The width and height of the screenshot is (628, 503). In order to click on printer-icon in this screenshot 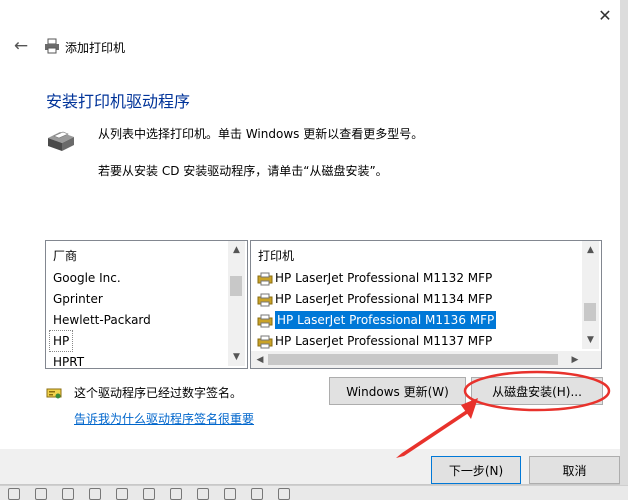, I will do `click(61, 141)`.